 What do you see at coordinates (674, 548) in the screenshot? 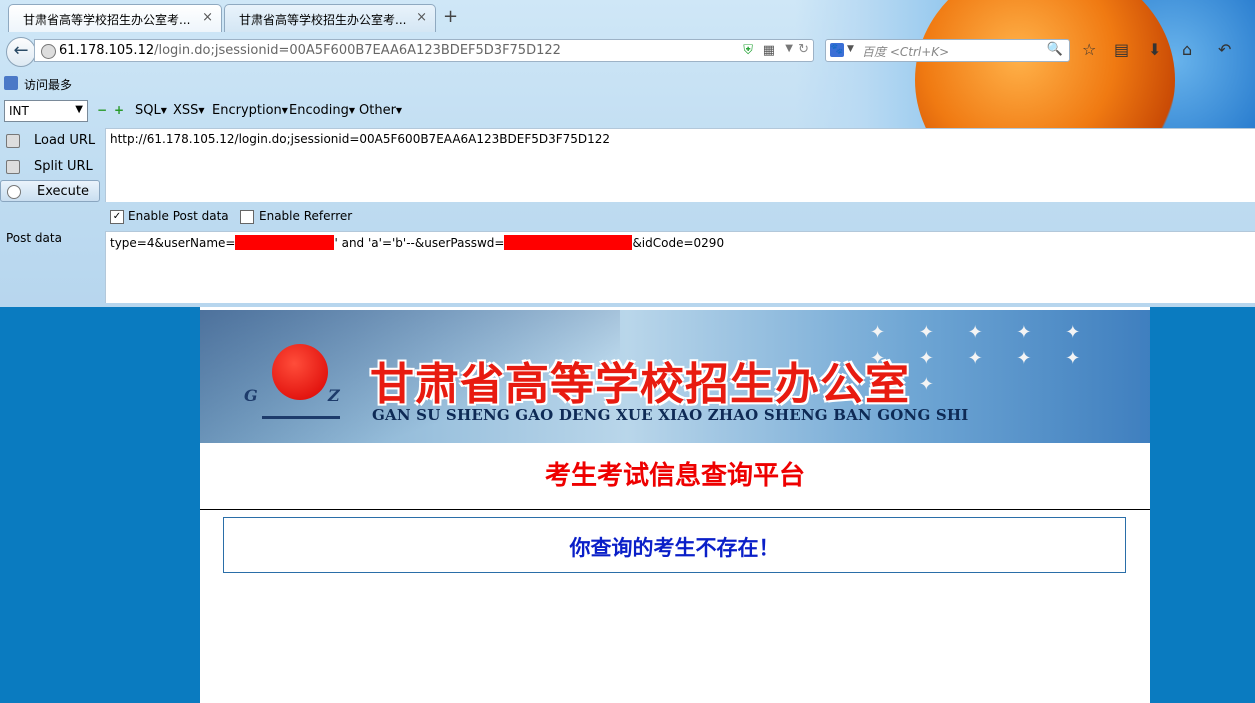
I see `result-message: 你查询的考生不存在！` at bounding box center [674, 548].